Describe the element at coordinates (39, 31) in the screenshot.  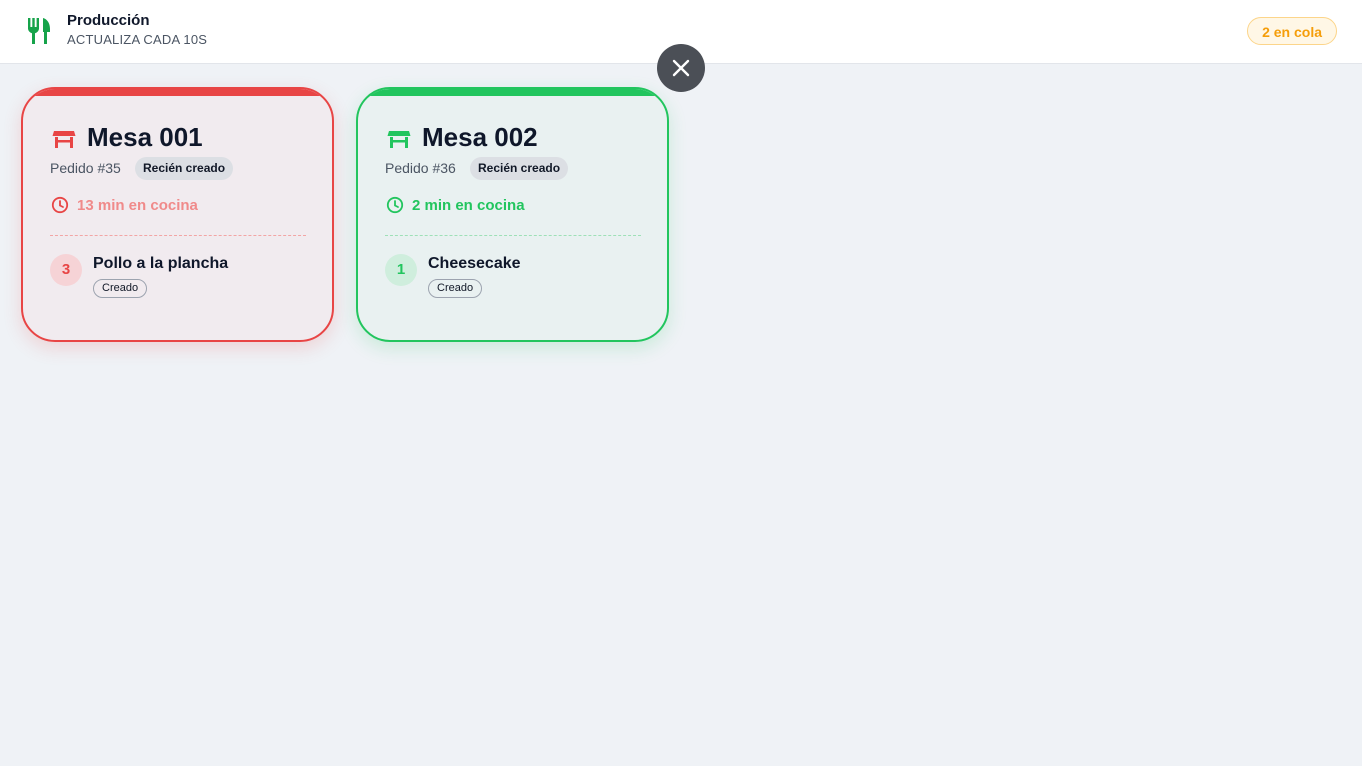
I see `utensils-icon` at that location.